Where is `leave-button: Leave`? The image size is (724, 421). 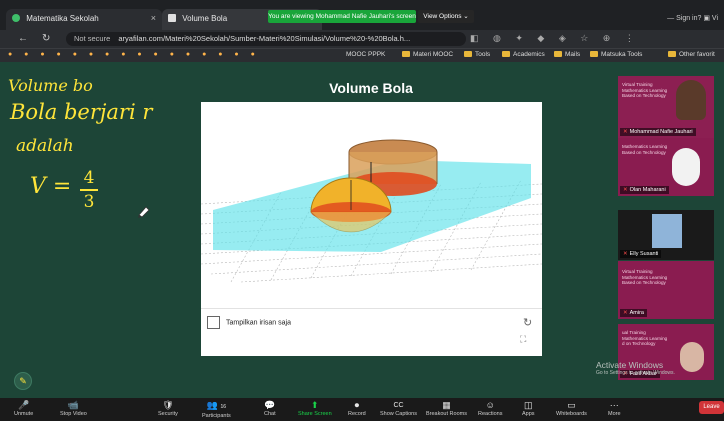 leave-button: Leave is located at coordinates (711, 407).